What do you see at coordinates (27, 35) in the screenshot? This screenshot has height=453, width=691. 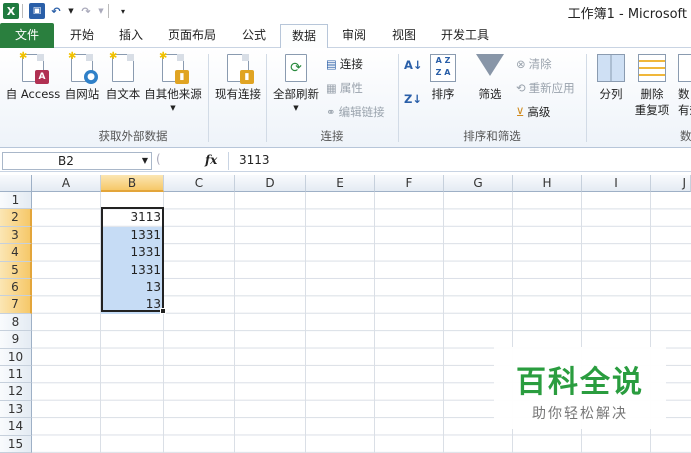 I see `tab-file: 文件` at bounding box center [27, 35].